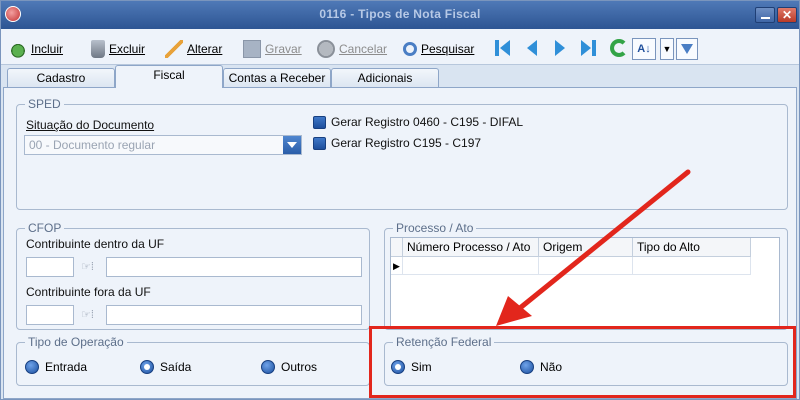  What do you see at coordinates (363, 49) in the screenshot?
I see `cancelar-label: Cancelar` at bounding box center [363, 49].